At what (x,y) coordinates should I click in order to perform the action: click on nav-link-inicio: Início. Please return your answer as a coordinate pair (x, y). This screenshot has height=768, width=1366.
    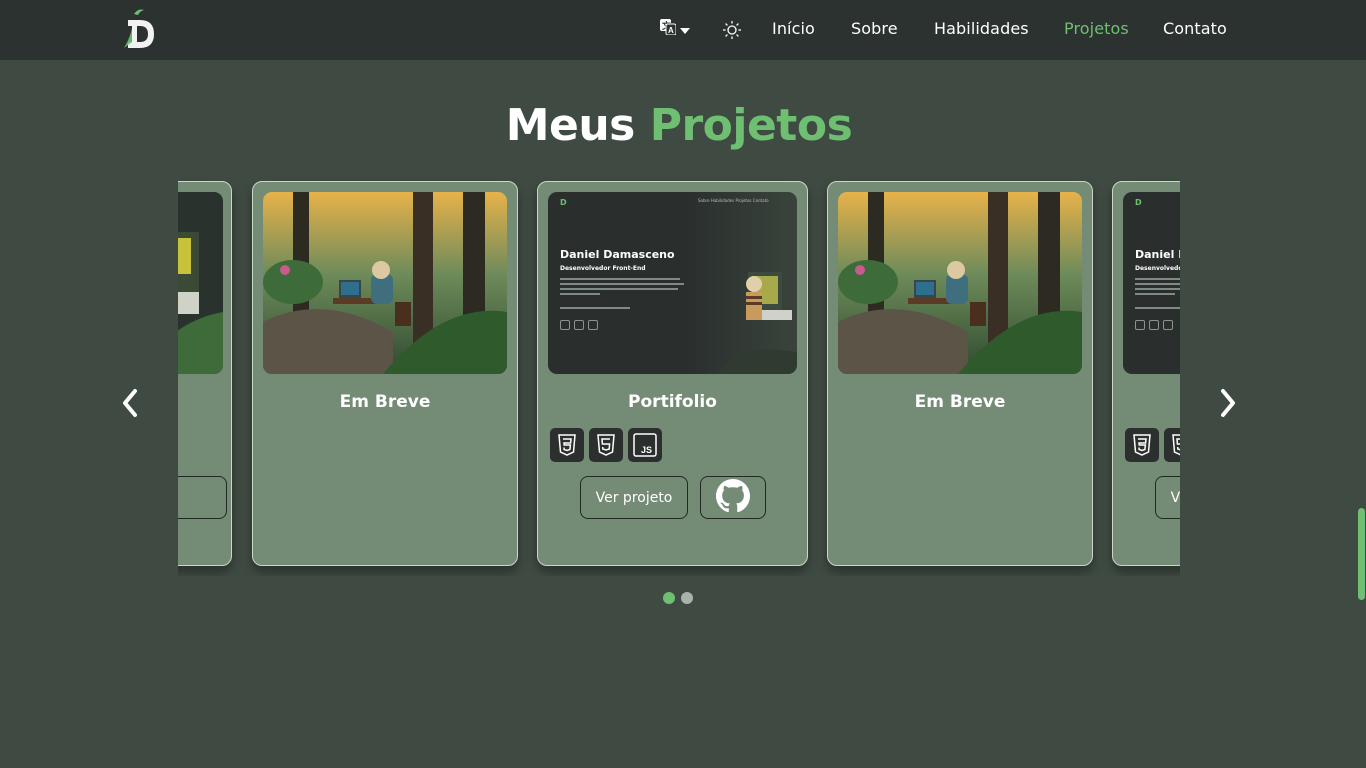
    Looking at the image, I should click on (793, 28).